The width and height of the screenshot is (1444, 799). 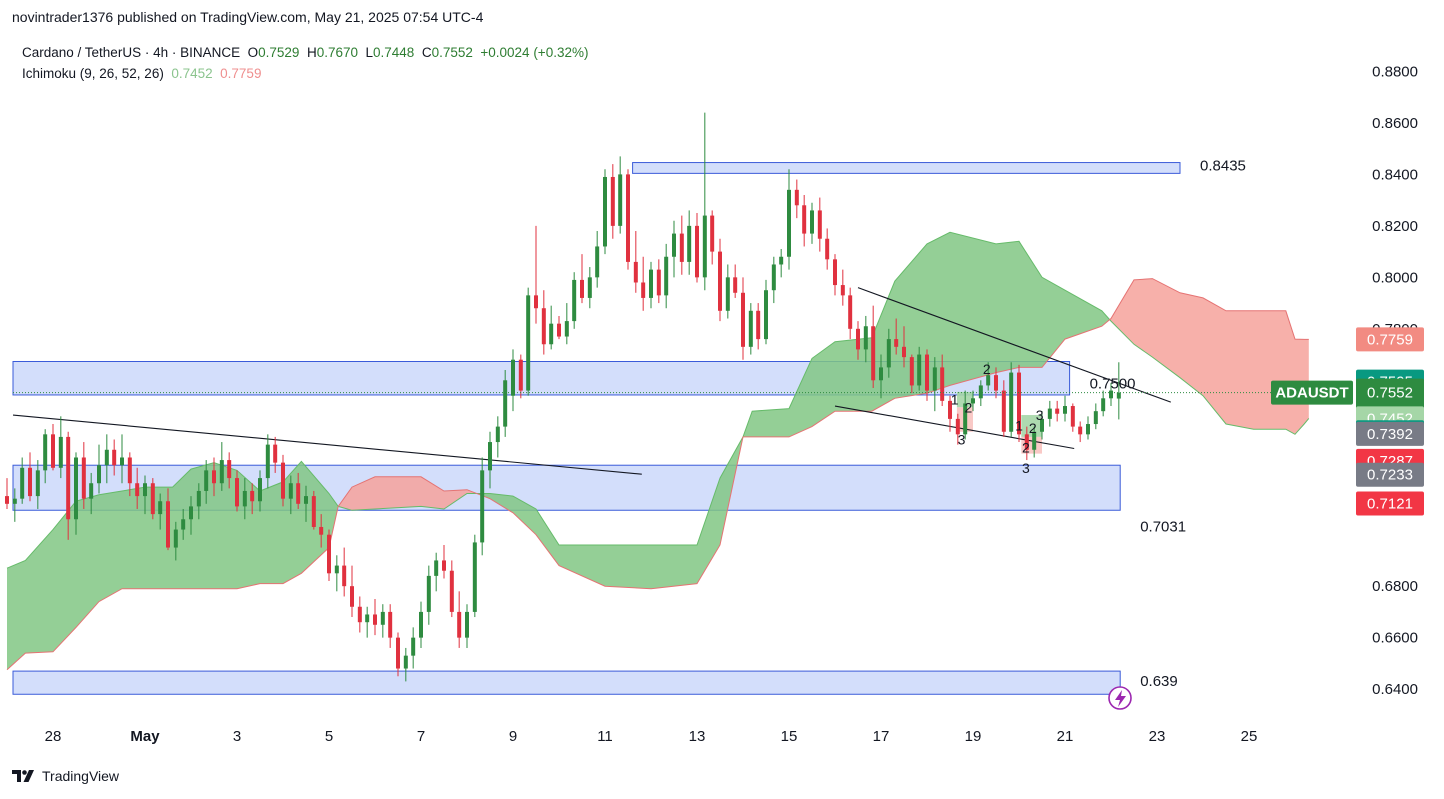 What do you see at coordinates (1390, 504) in the screenshot?
I see `price-tag-value: 0.7121` at bounding box center [1390, 504].